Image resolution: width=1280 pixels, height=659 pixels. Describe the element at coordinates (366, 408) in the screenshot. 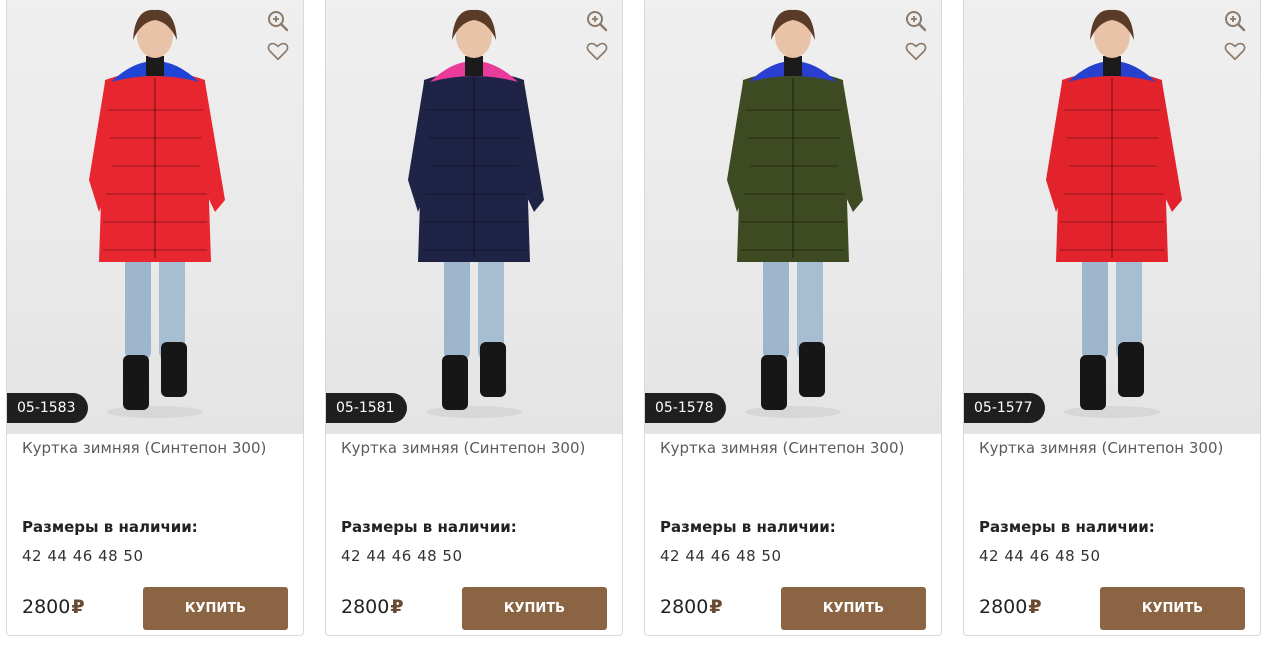

I see `sku-badge: 05-1581` at that location.